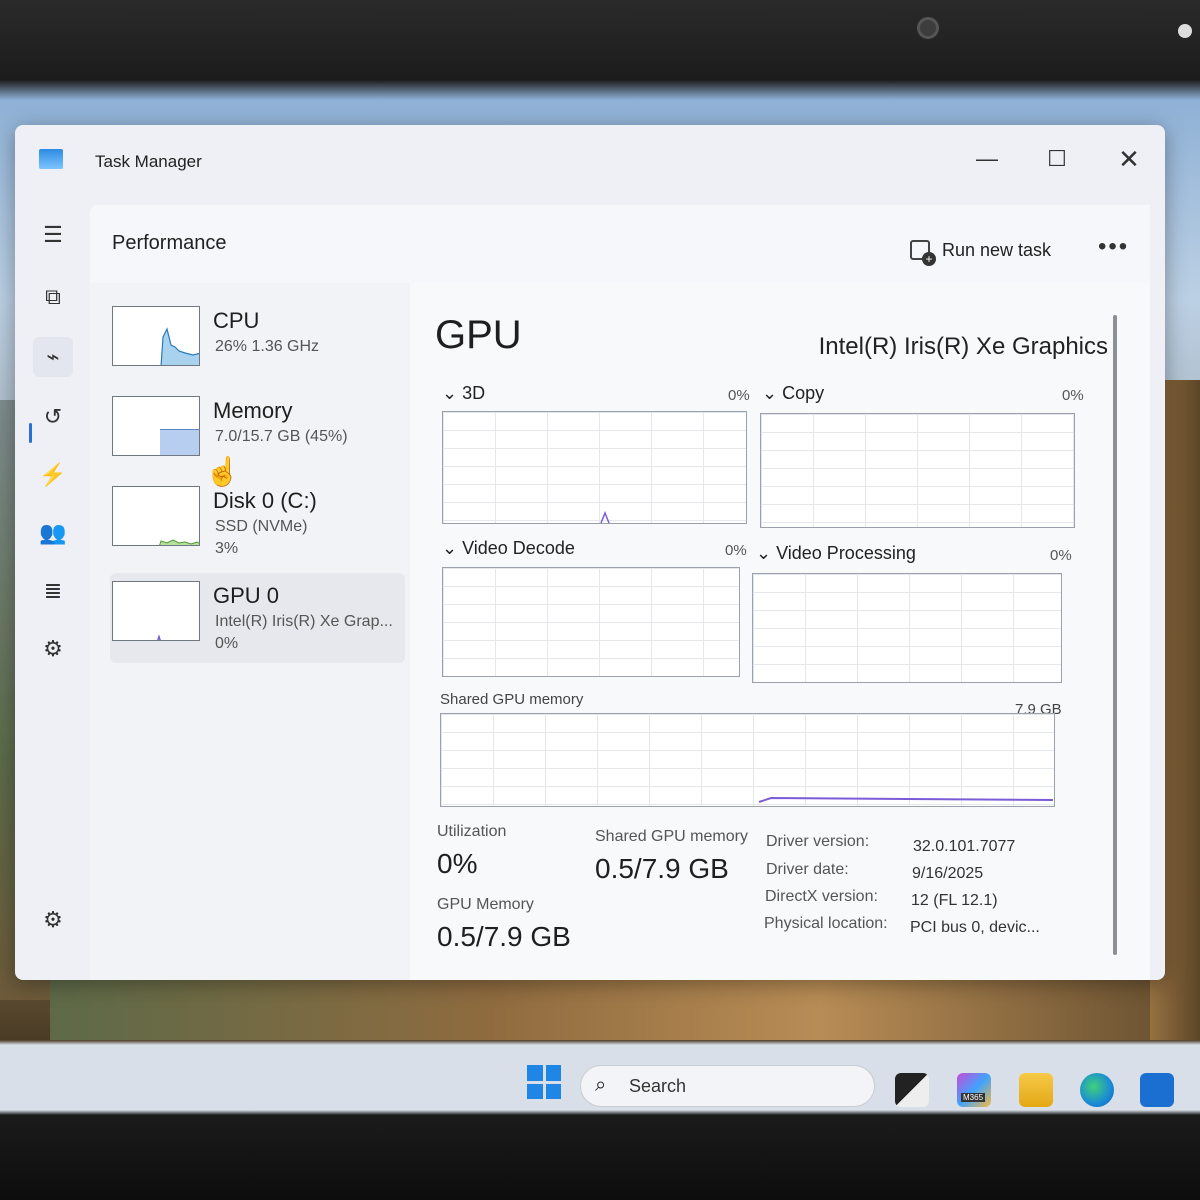 The image size is (1200, 1200). I want to click on run-task-icon, so click(923, 253).